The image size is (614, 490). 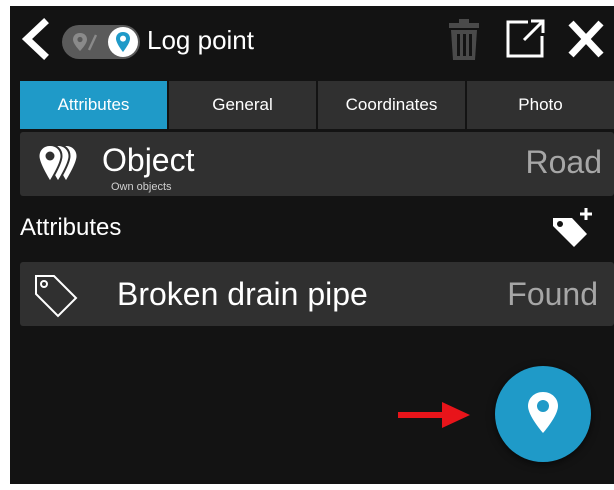 I want to click on stacked-pins-icon, so click(x=58, y=163).